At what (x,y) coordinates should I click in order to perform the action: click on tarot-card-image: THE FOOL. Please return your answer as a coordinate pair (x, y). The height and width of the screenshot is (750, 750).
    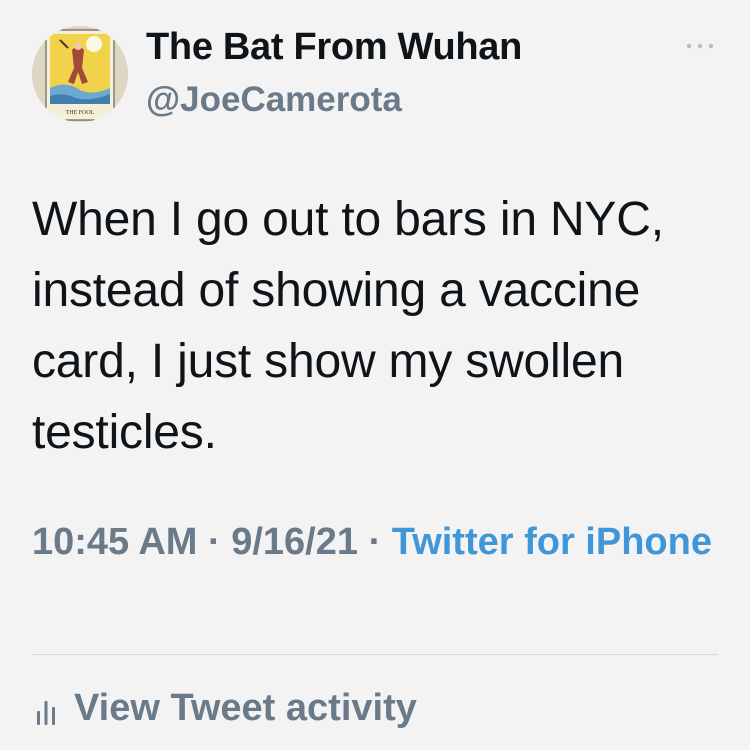
    Looking at the image, I should click on (80, 74).